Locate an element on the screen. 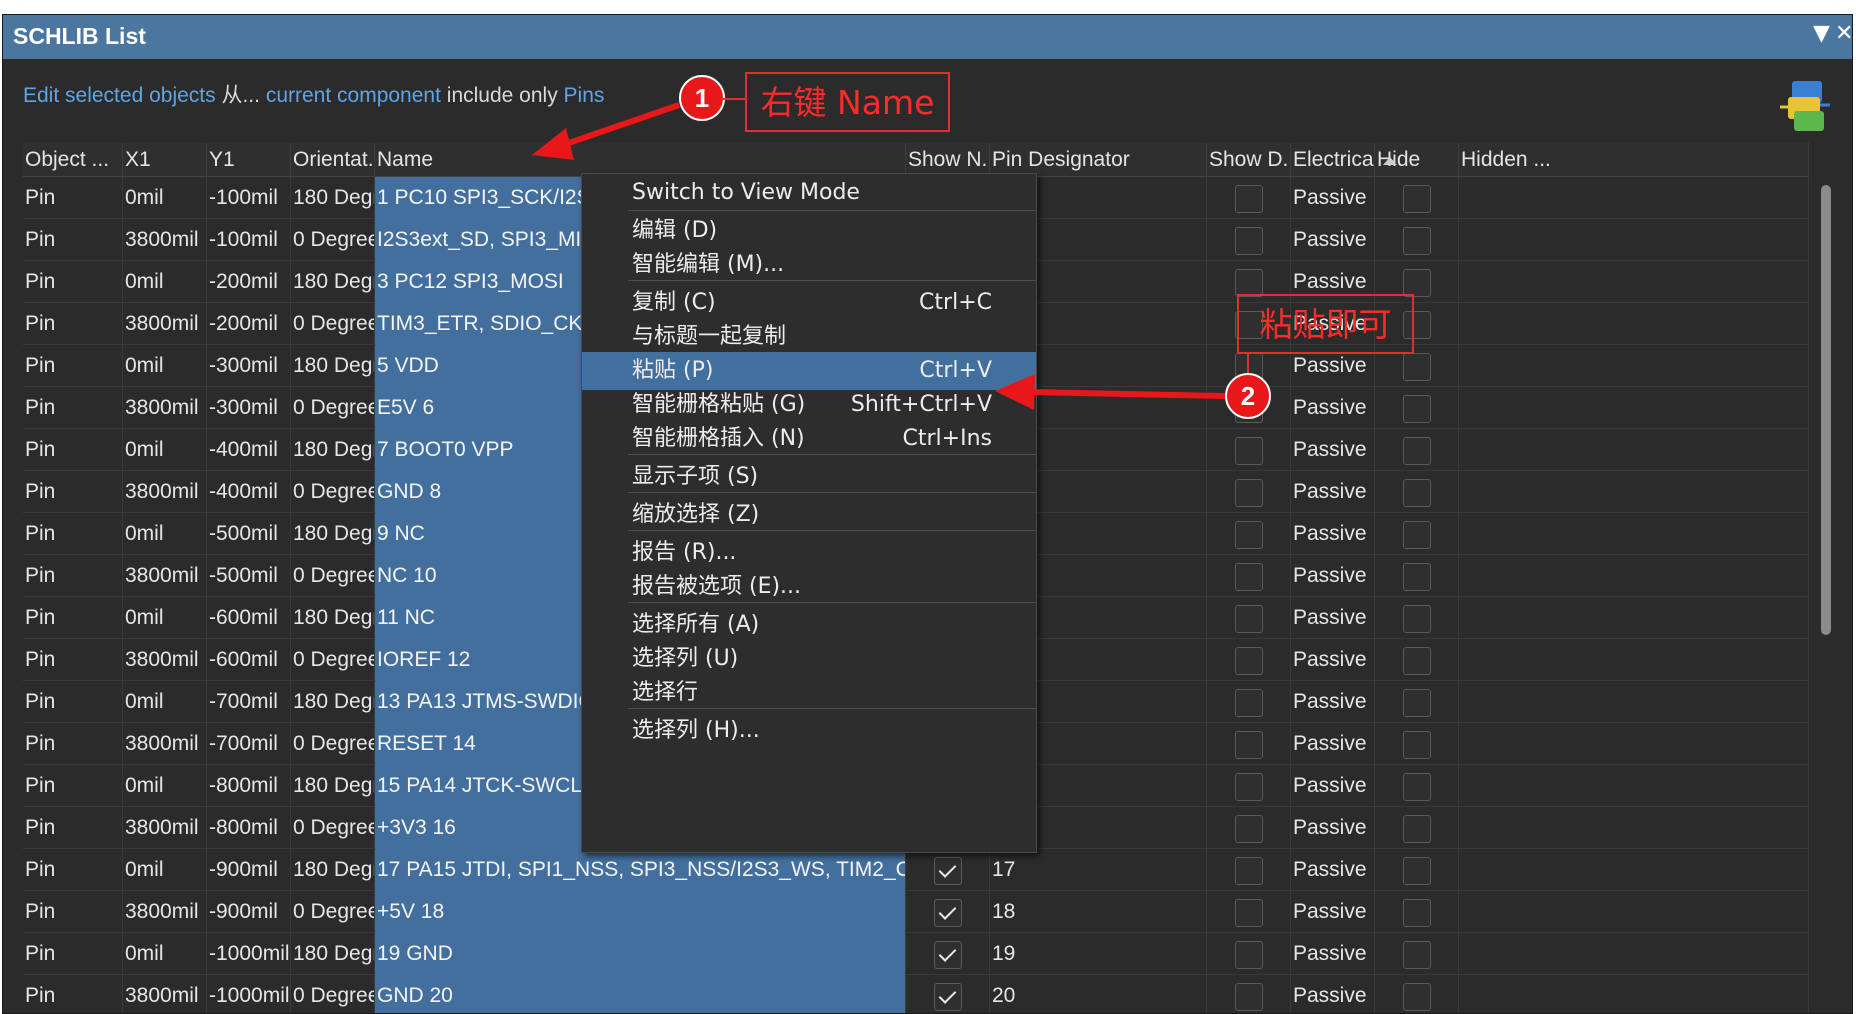 The height and width of the screenshot is (1014, 1856). menu-item-switch-view-mode: Switch to View Mode is located at coordinates (809, 193).